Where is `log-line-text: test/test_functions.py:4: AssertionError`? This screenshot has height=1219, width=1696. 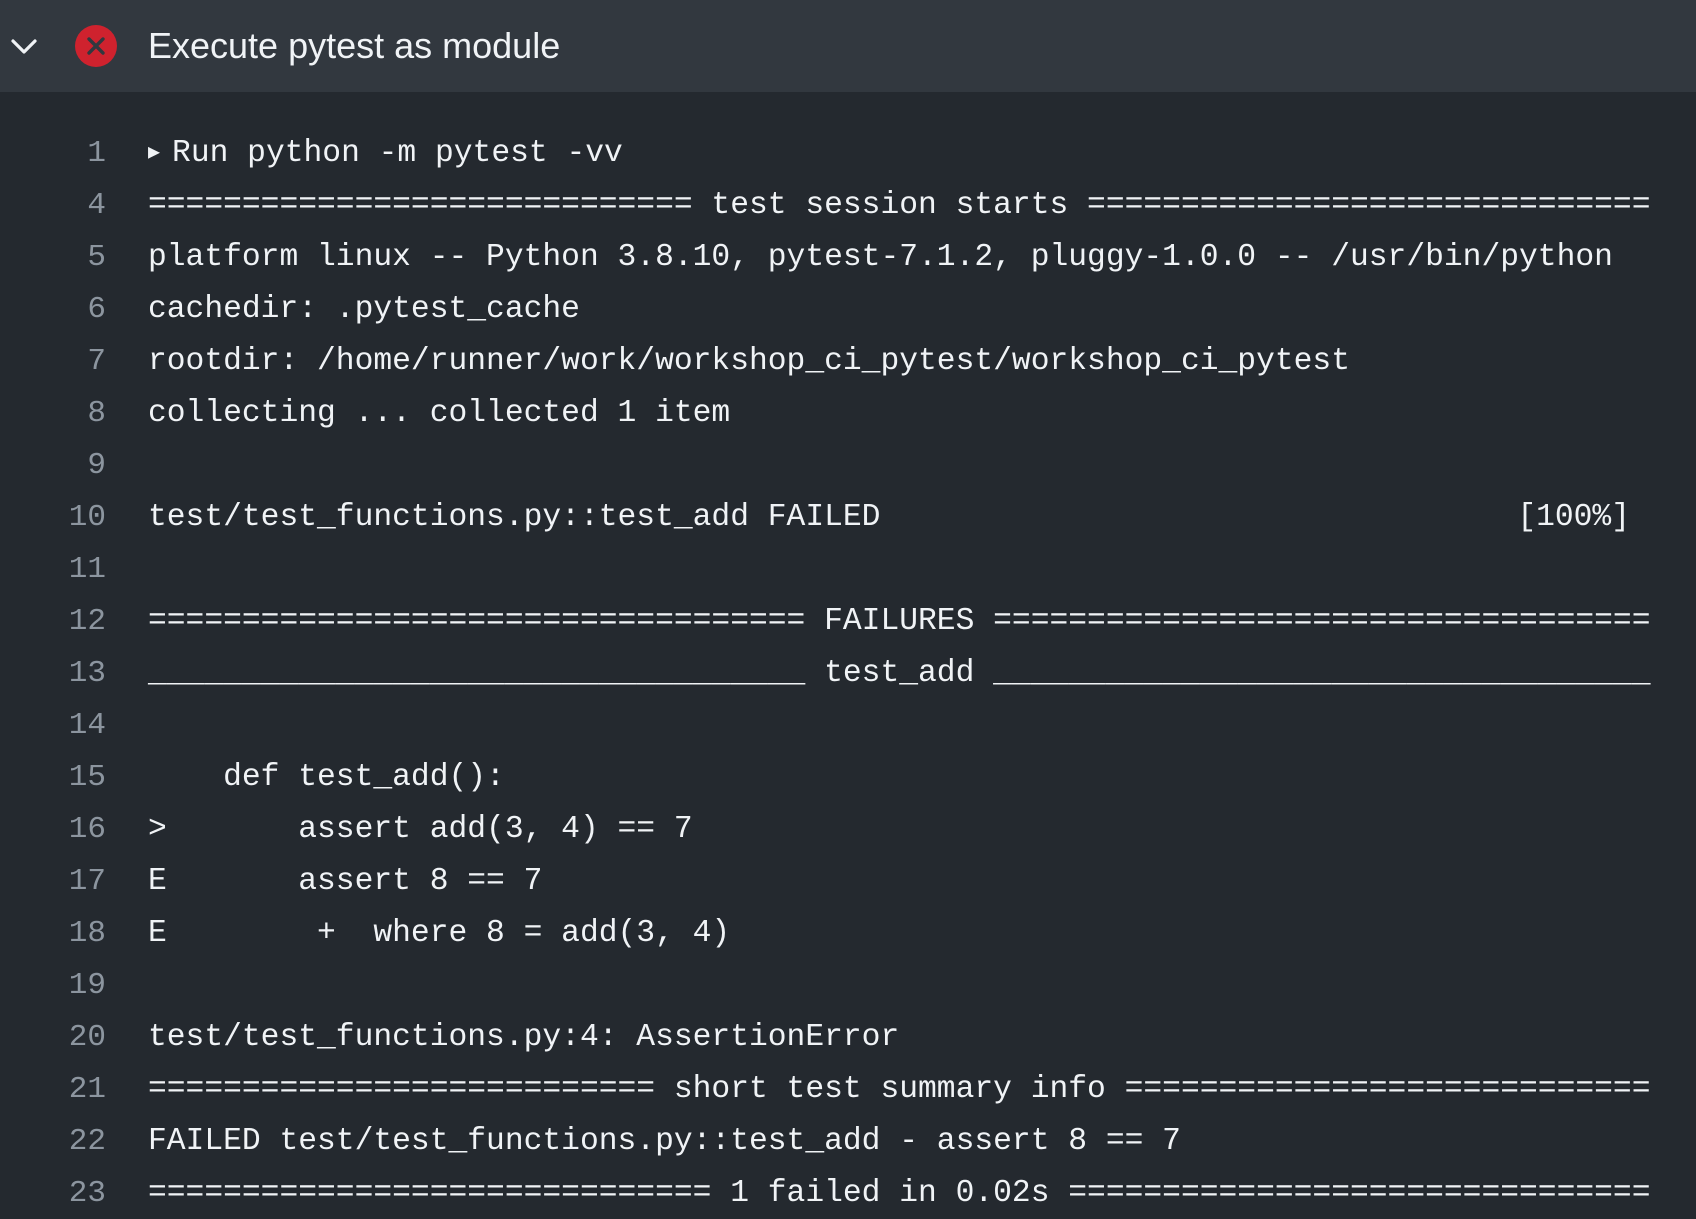 log-line-text: test/test_functions.py:4: AssertionError is located at coordinates (524, 1037).